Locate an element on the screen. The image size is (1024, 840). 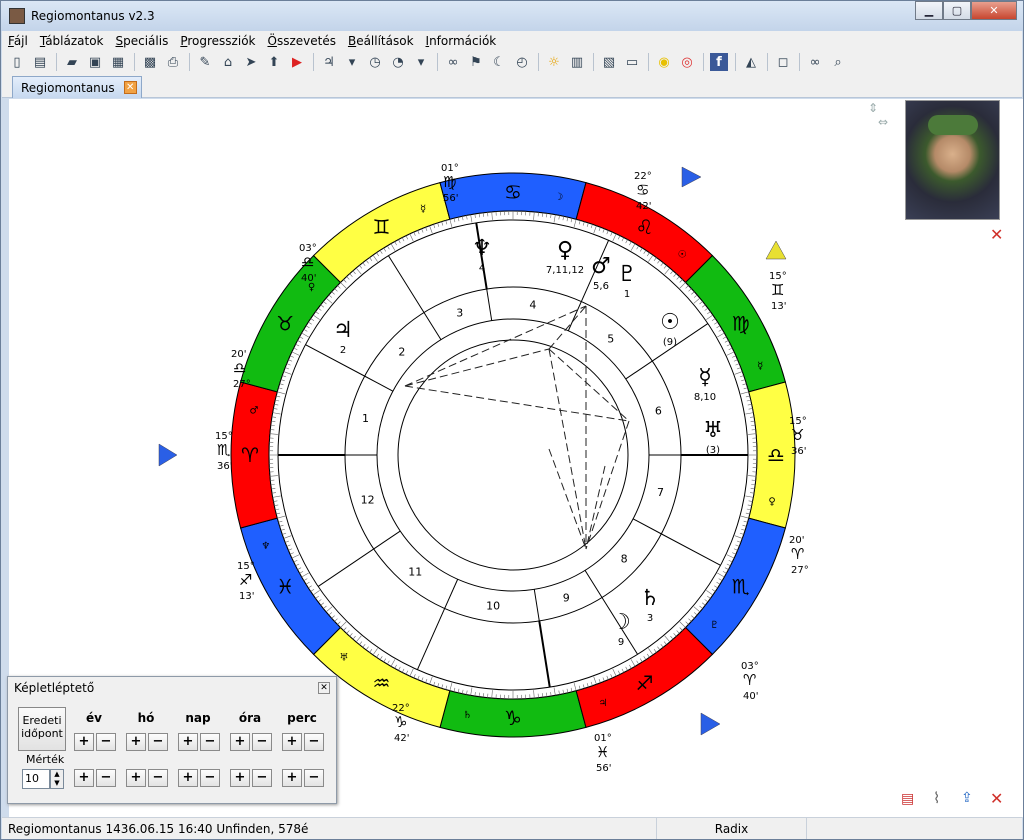
maximize-button: ▢ is located at coordinates (957, 10).